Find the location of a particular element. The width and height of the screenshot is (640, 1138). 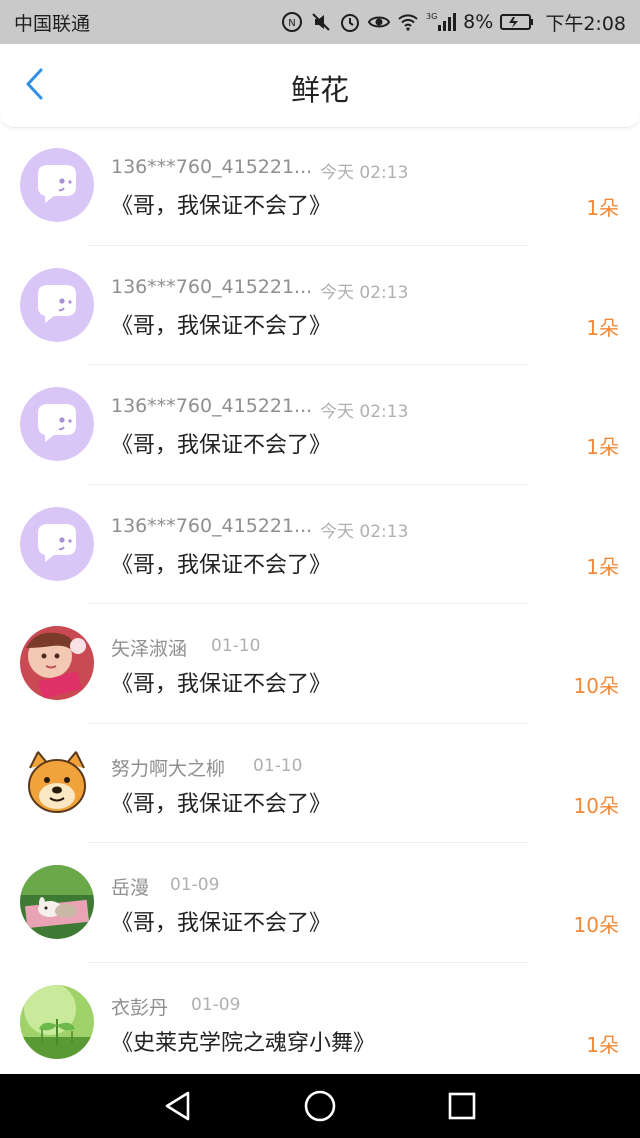

status-bar: 中国联通 N 3G 8% 下午2:08 is located at coordinates (320, 22).